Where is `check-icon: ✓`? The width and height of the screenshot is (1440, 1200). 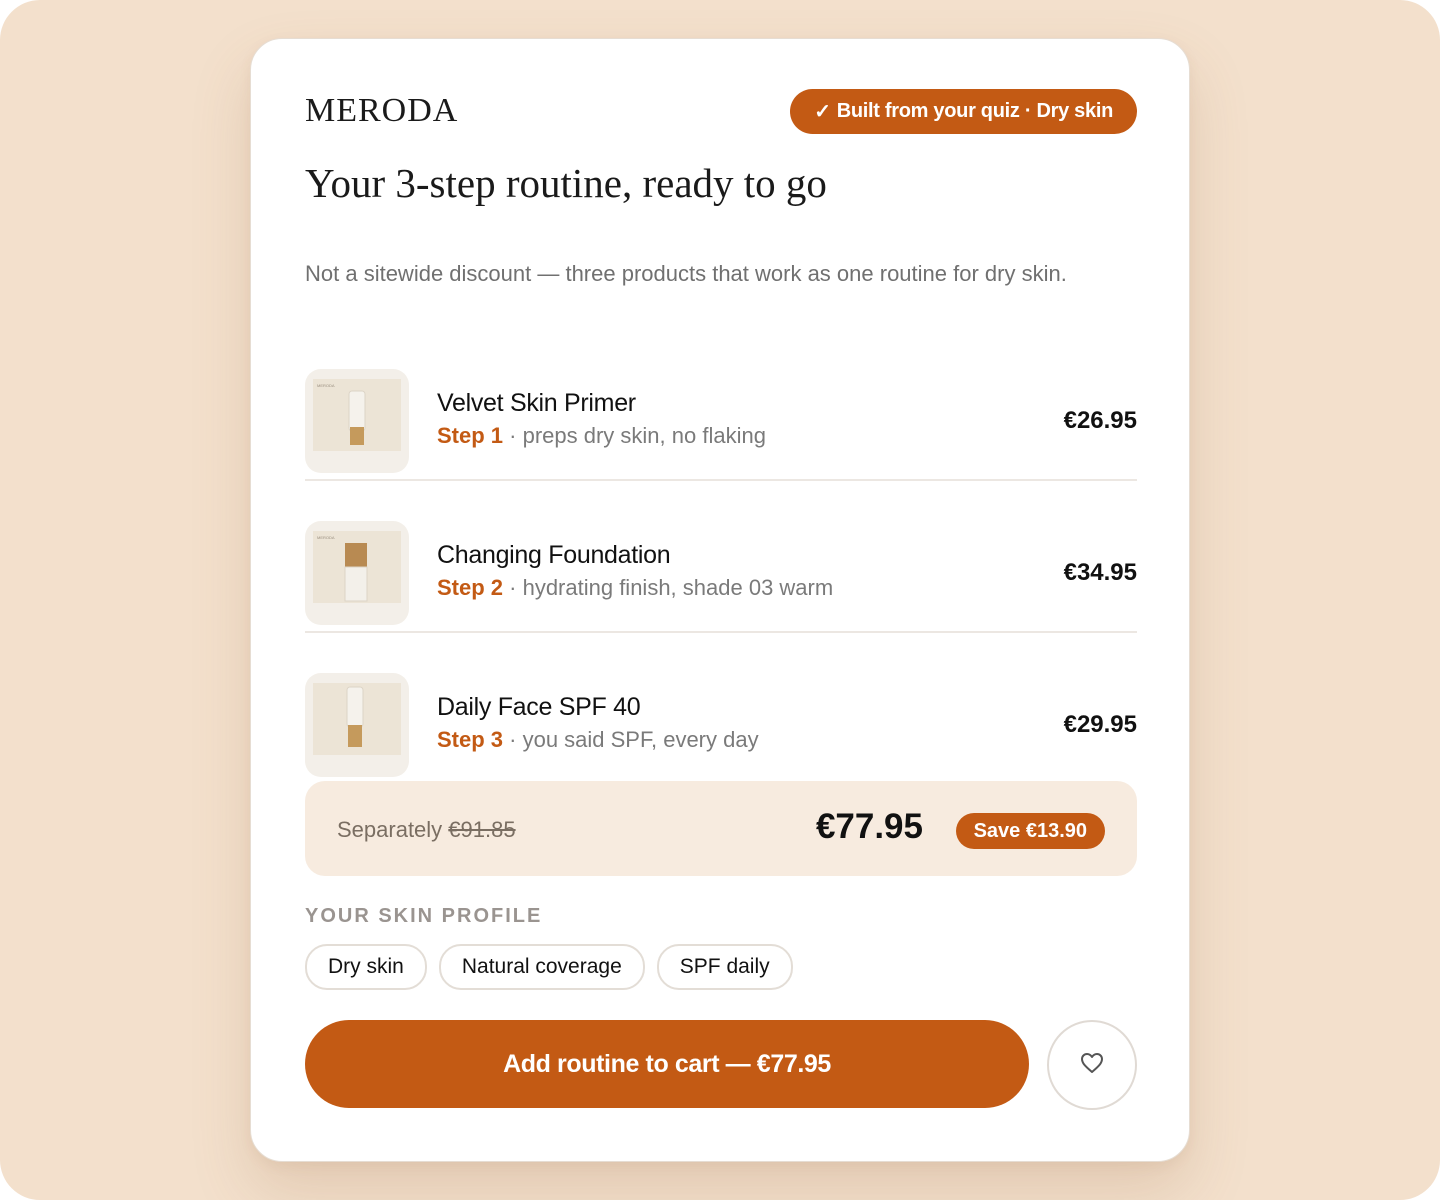
check-icon: ✓ is located at coordinates (822, 112).